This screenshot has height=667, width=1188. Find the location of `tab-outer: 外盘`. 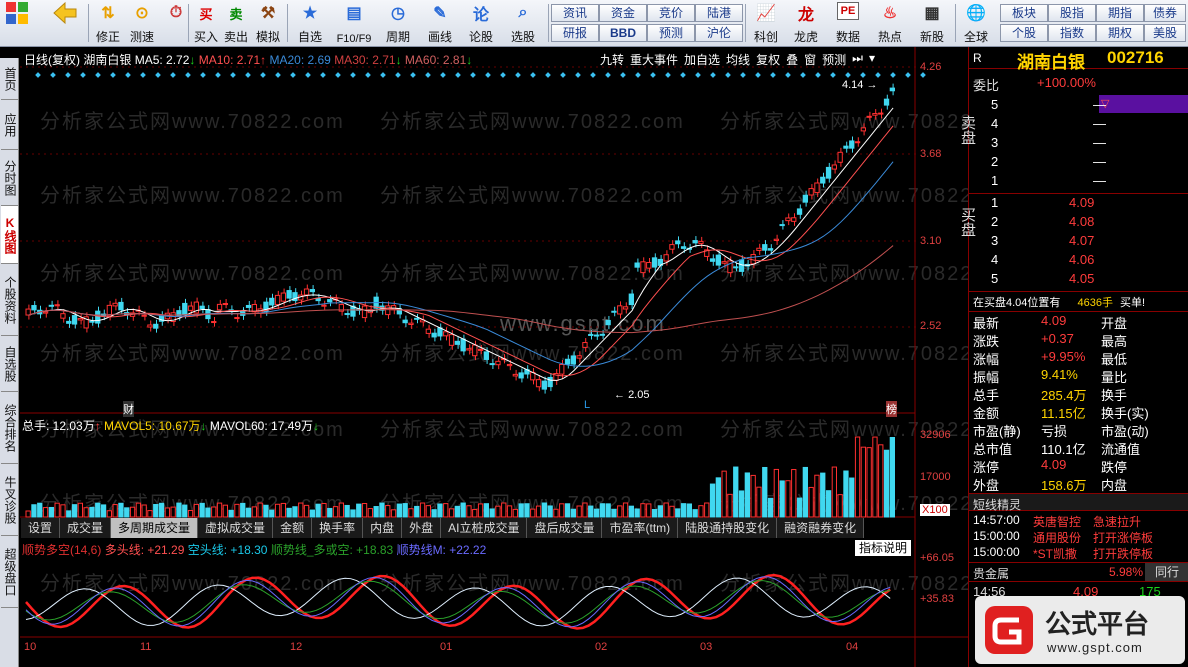

tab-outer: 外盘 is located at coordinates (422, 528).